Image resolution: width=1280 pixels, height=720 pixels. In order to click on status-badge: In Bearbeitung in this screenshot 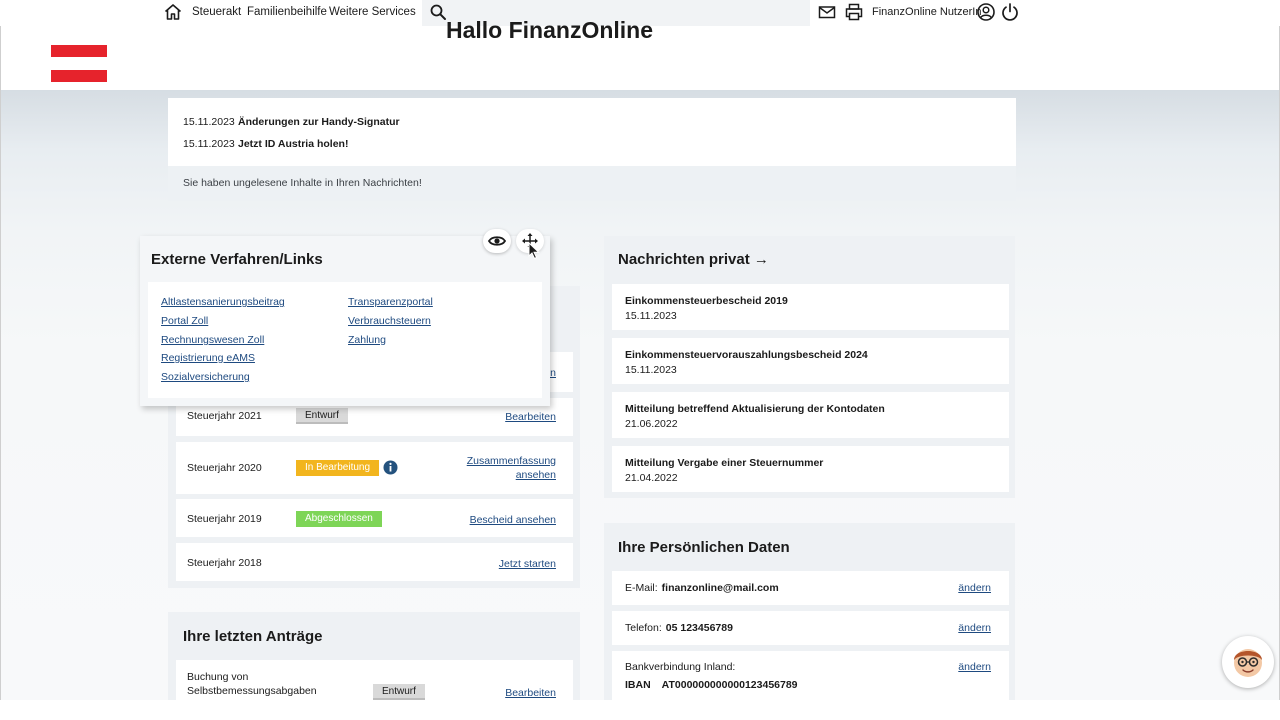, I will do `click(338, 468)`.